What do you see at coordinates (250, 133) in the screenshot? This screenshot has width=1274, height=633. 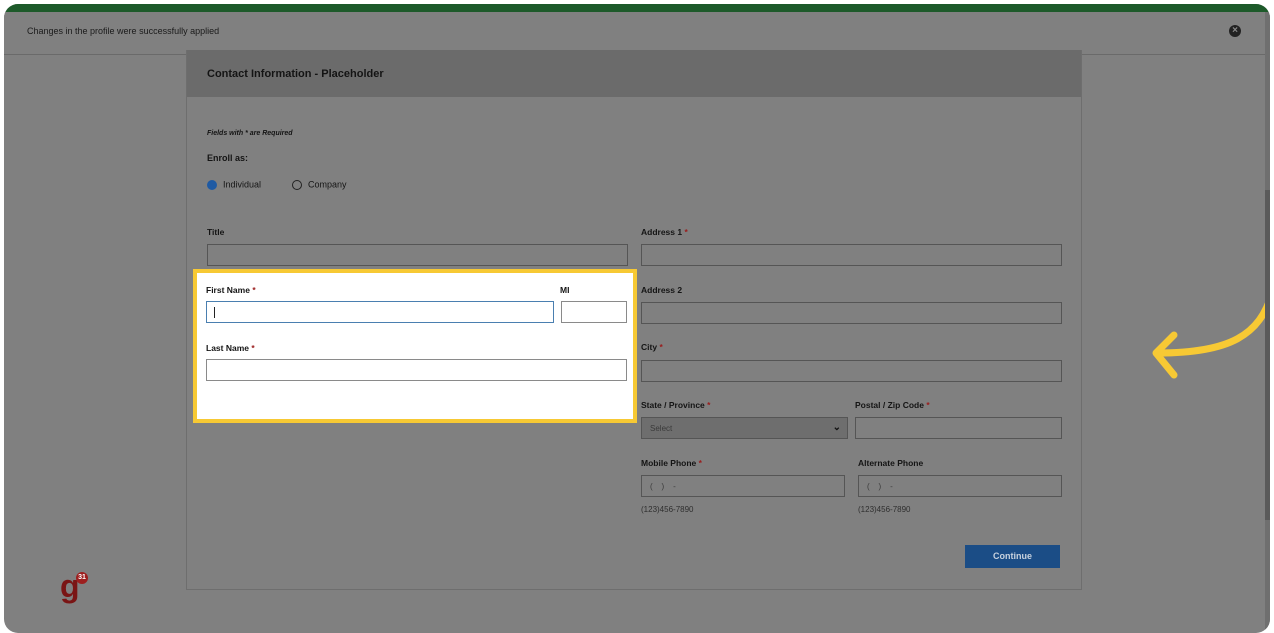 I see `required-note: Fields with * are Required` at bounding box center [250, 133].